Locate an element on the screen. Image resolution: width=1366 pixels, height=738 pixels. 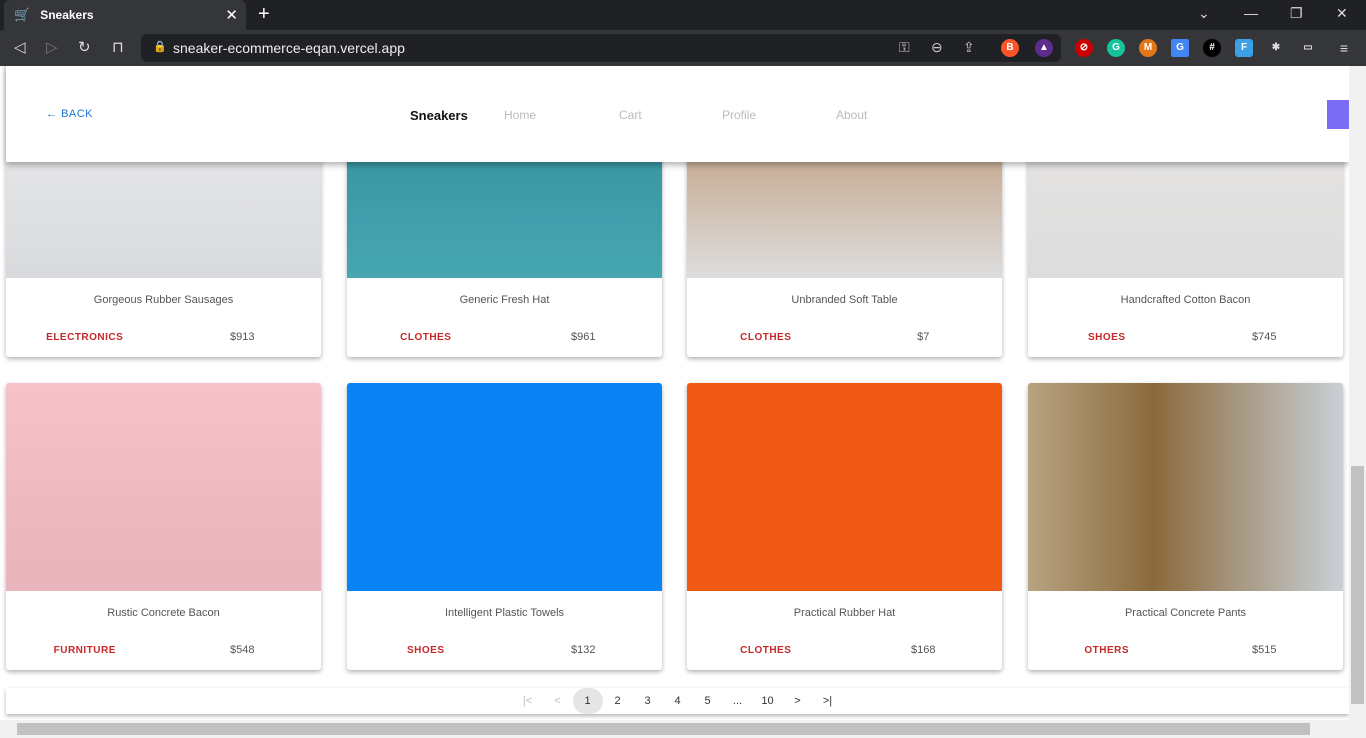
rewards-icon: ▲ is located at coordinates (1044, 48).